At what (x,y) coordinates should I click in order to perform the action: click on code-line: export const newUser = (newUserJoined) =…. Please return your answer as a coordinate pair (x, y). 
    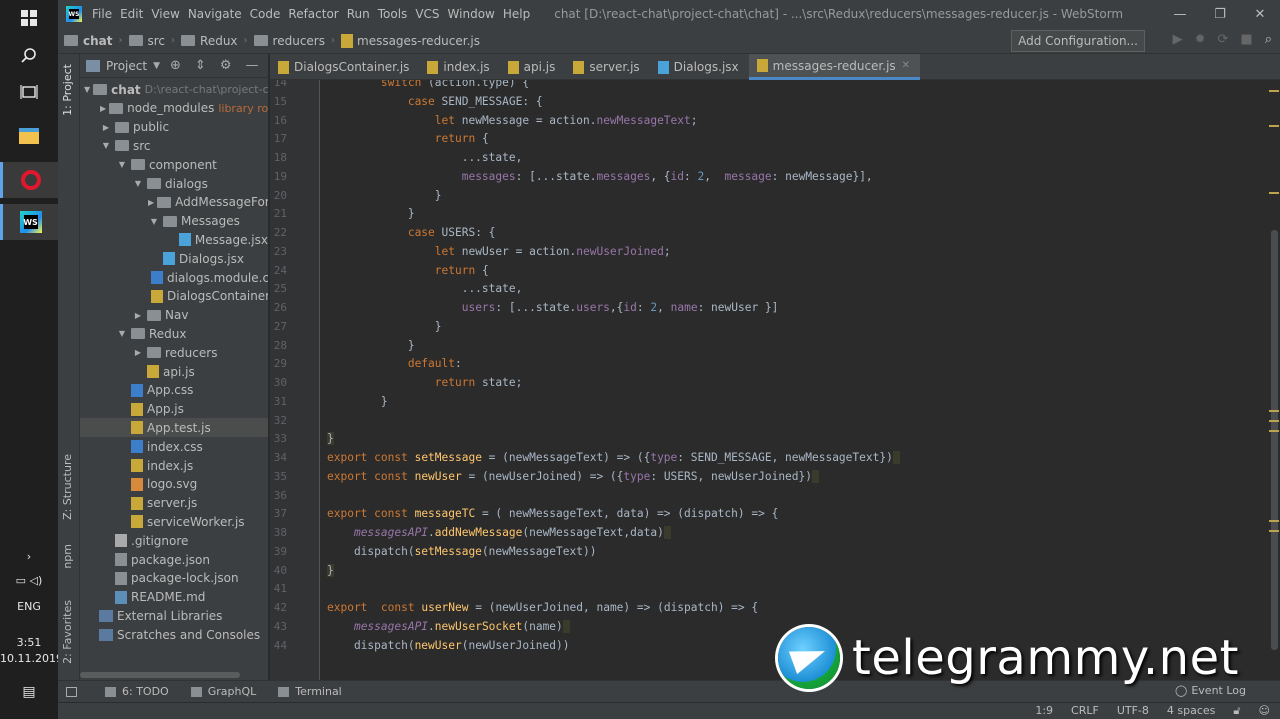
    Looking at the image, I should click on (573, 476).